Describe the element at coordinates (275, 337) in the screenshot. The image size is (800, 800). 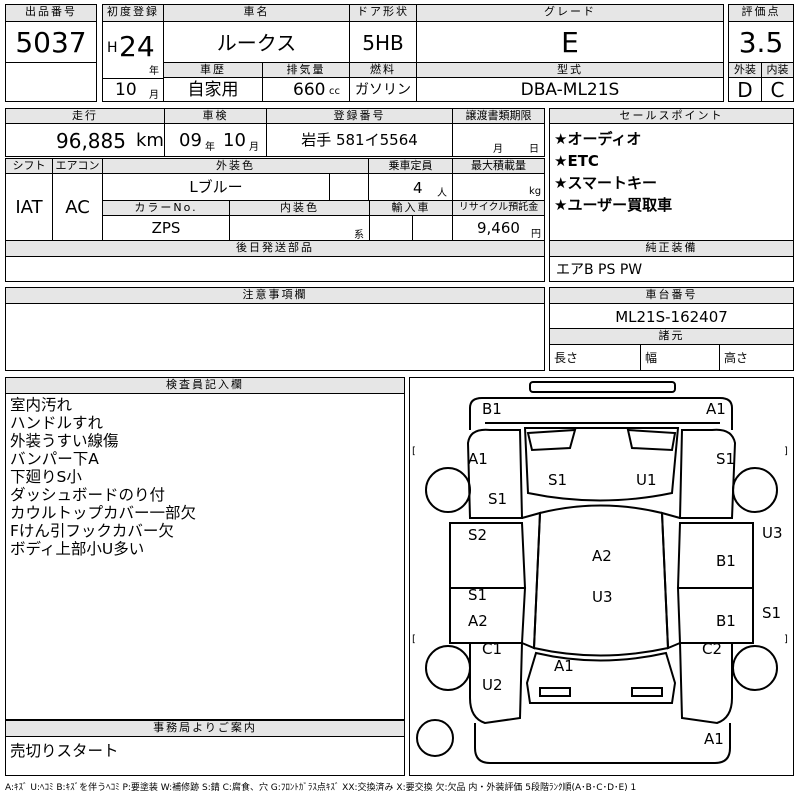
I see `notes-box` at that location.